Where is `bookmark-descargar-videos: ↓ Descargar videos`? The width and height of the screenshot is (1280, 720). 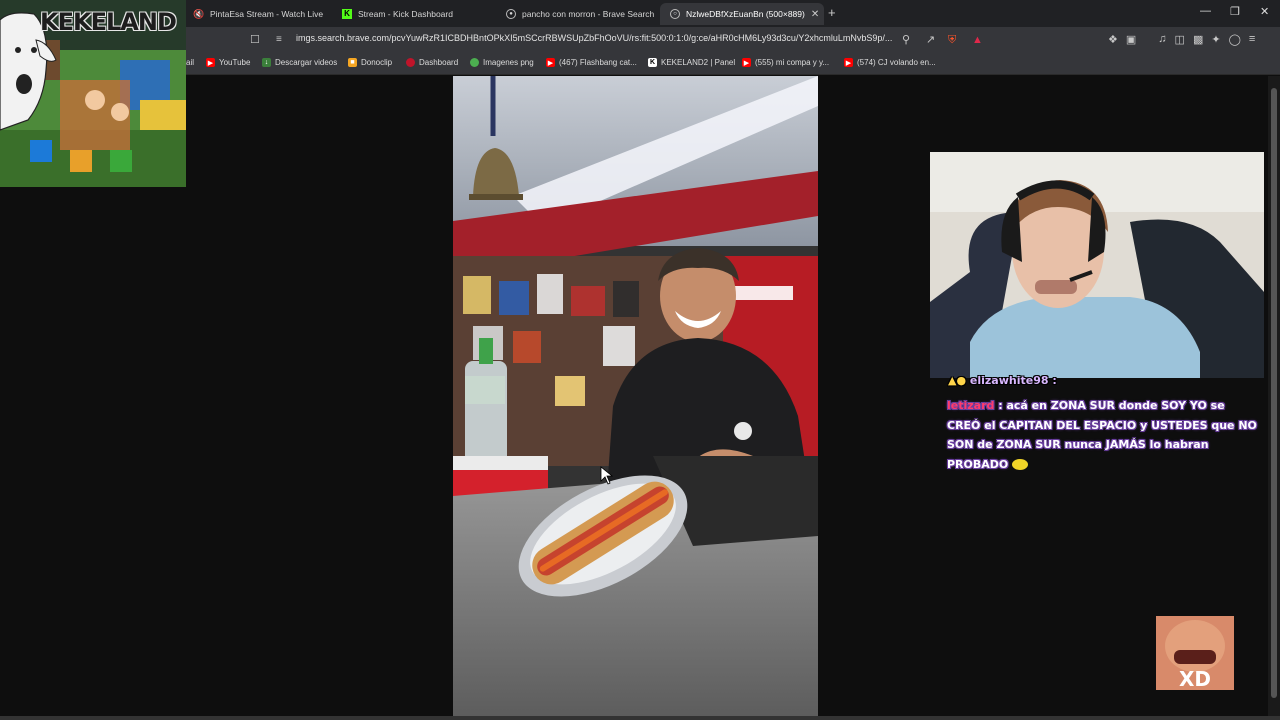
bookmark-descargar-videos: ↓ Descargar videos is located at coordinates (299, 62).